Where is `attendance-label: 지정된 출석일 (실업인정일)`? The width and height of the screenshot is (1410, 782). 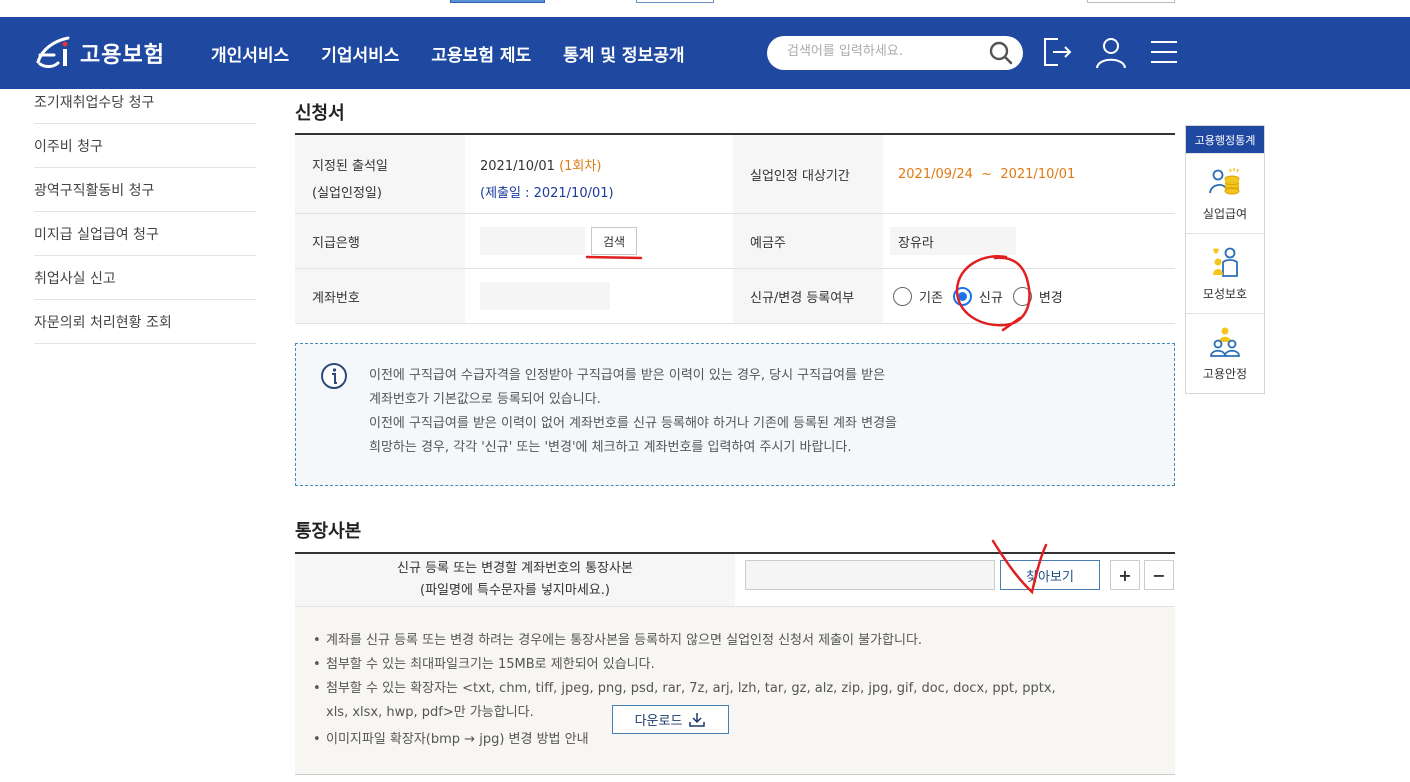
attendance-label: 지정된 출석일 (실업인정일) is located at coordinates (380, 174).